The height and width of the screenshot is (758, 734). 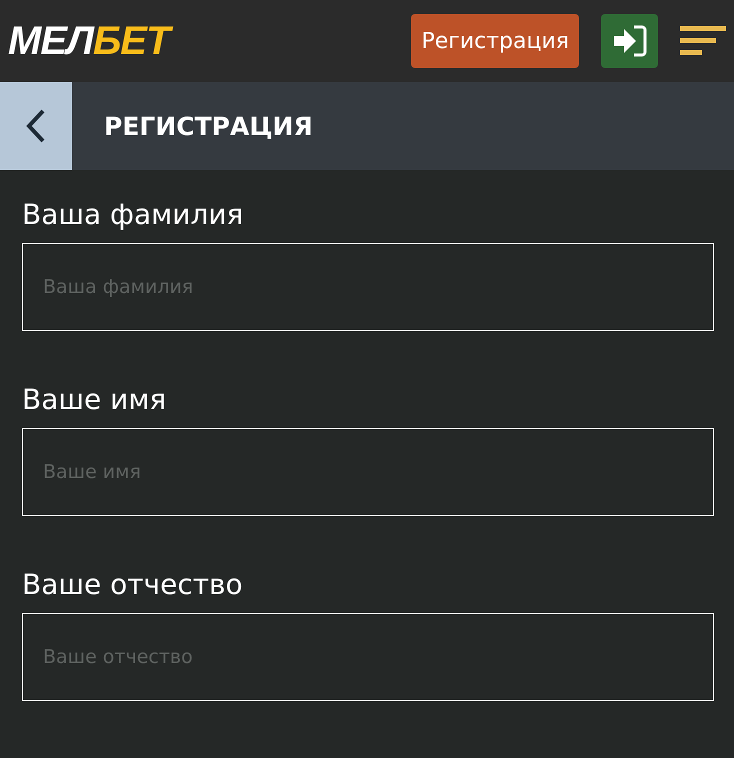 I want to click on register-button: Регистрация, so click(x=495, y=41).